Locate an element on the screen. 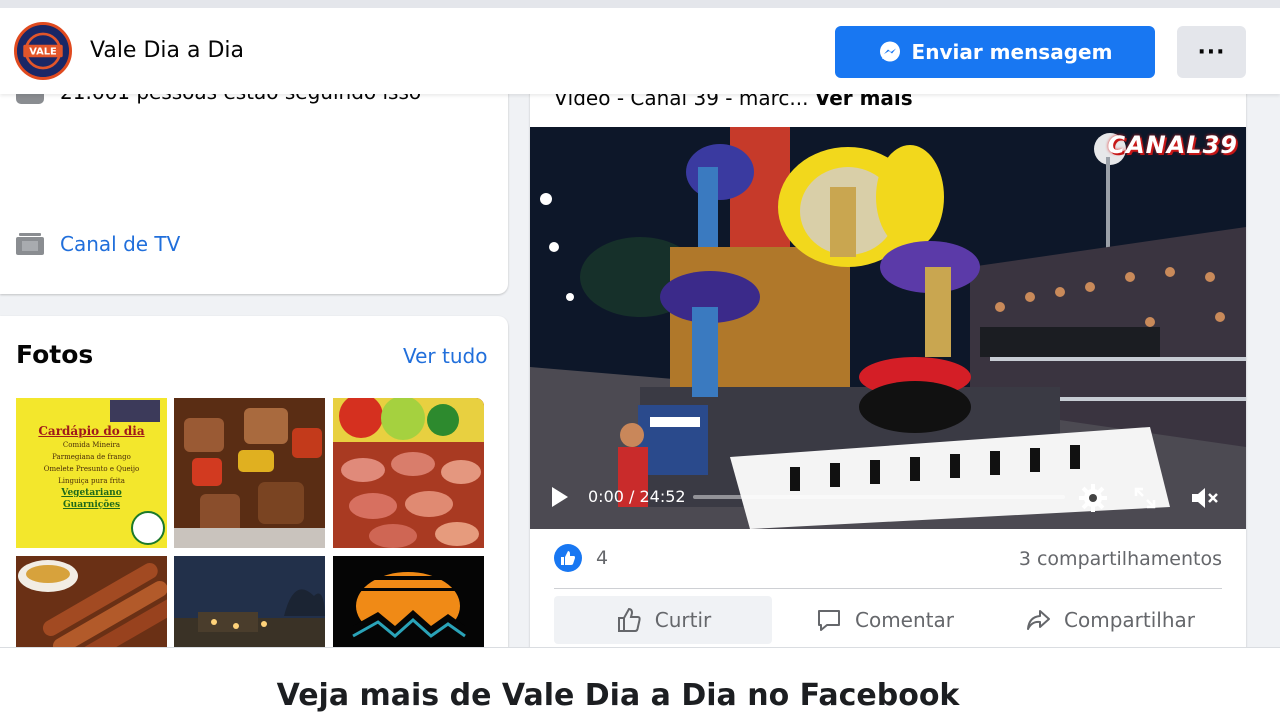  share-arrow-icon is located at coordinates (1039, 620).